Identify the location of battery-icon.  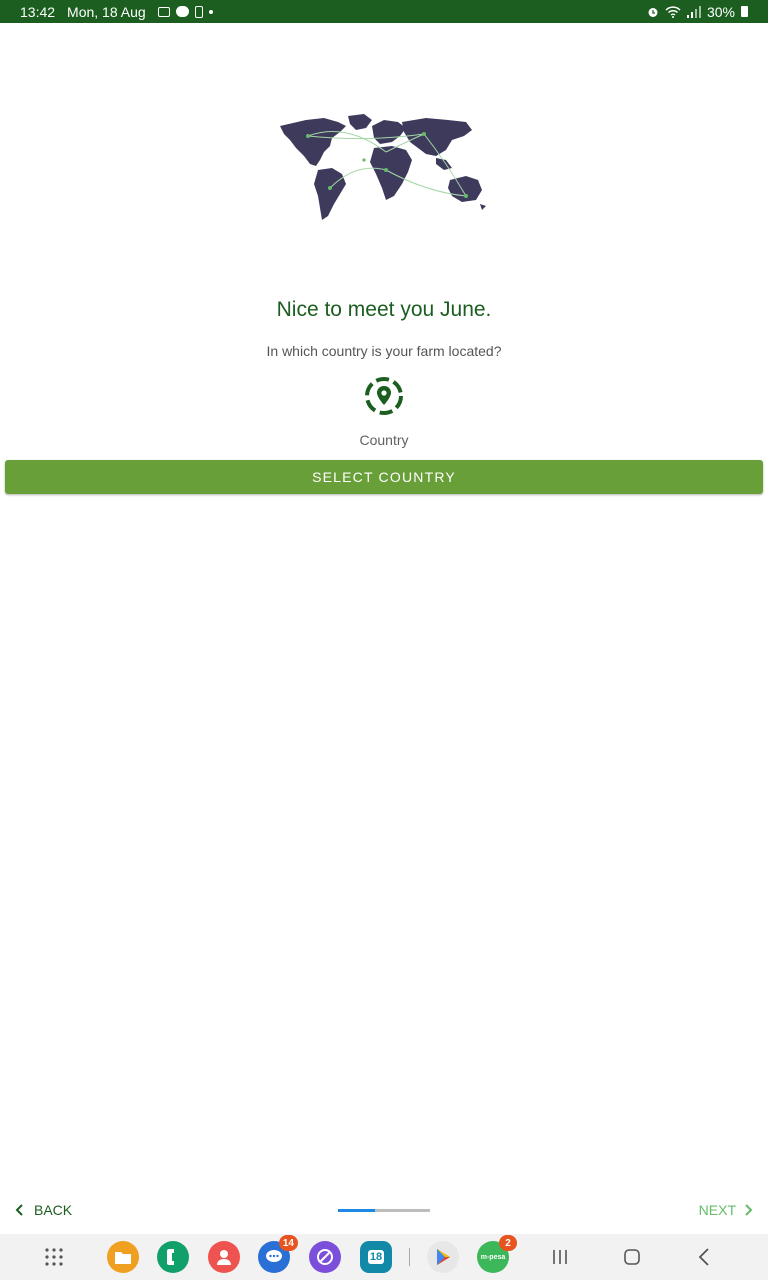
(744, 11).